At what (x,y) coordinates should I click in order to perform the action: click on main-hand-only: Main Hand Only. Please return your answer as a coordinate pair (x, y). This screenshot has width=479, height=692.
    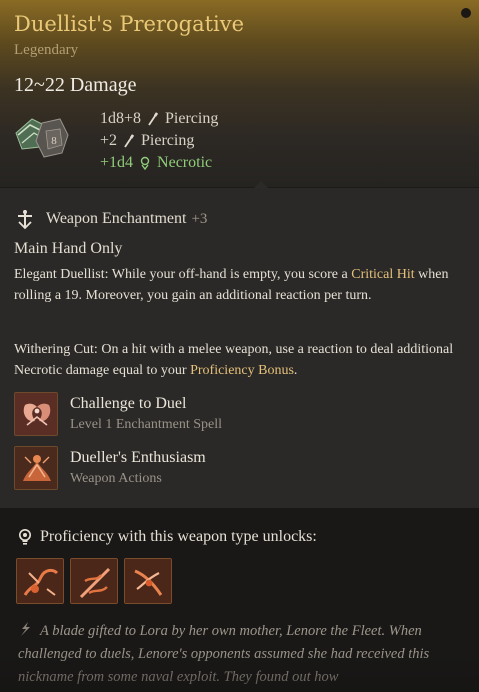
    Looking at the image, I should click on (68, 248).